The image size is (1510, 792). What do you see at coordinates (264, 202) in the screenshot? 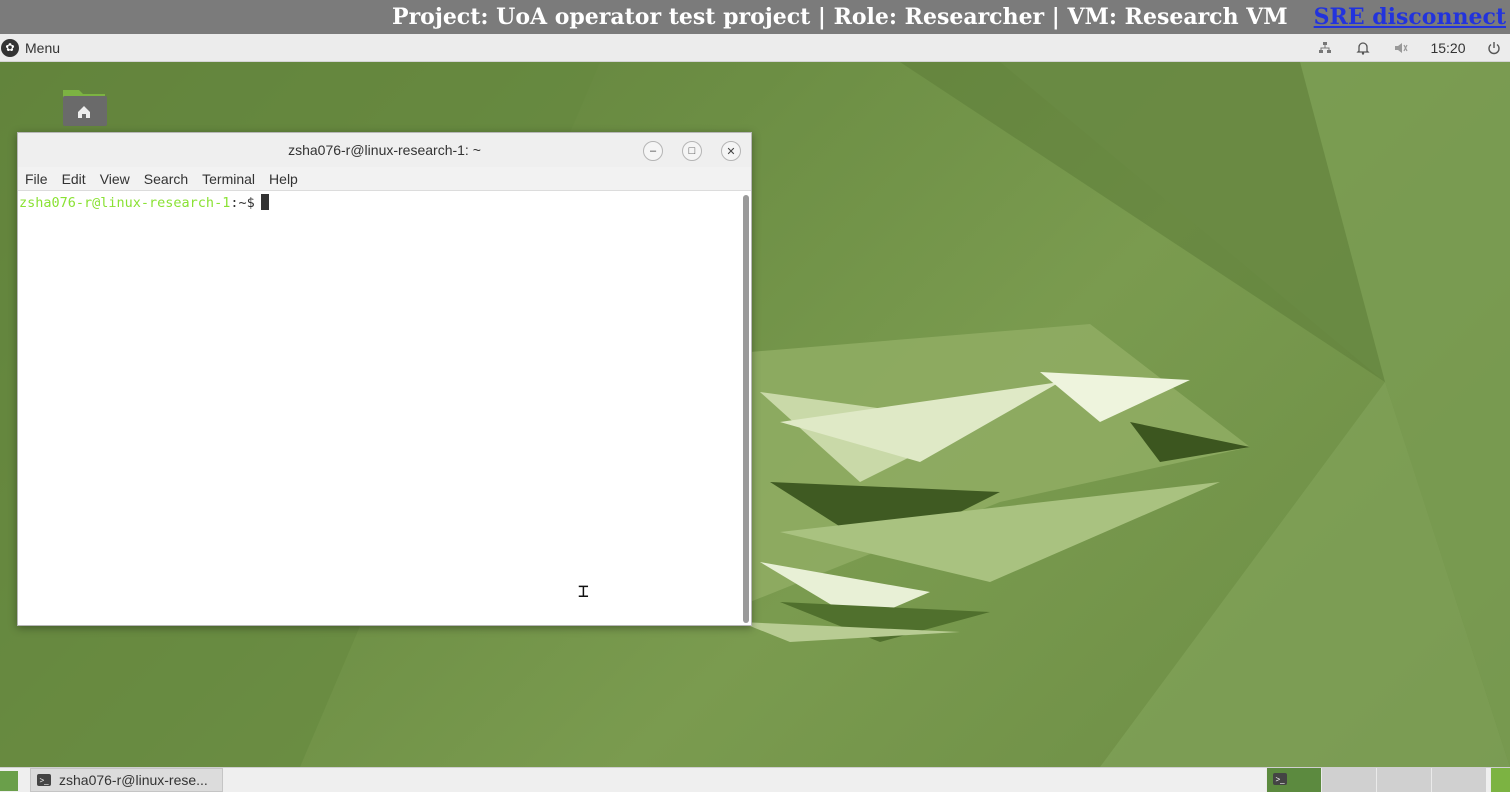
I see `text-cursor` at bounding box center [264, 202].